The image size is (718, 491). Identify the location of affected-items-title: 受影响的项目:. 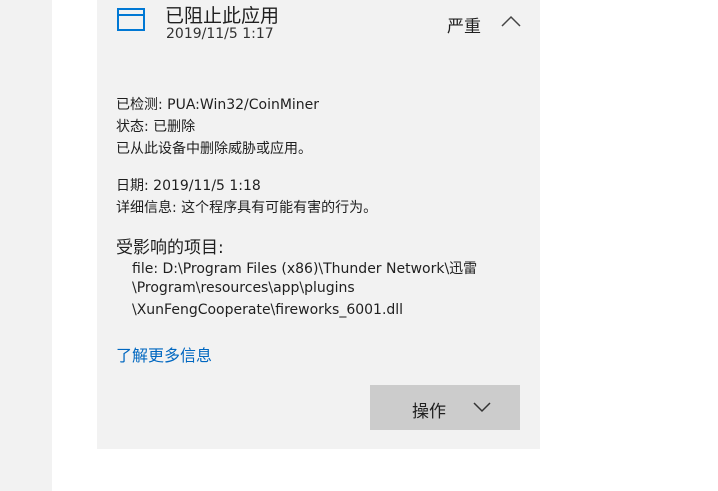
(170, 248).